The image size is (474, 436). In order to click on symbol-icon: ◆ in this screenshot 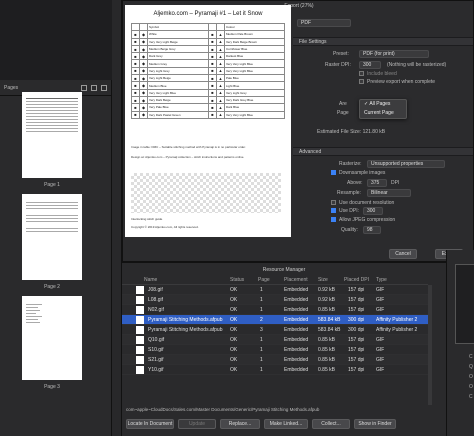, I will do `click(143, 56)`.